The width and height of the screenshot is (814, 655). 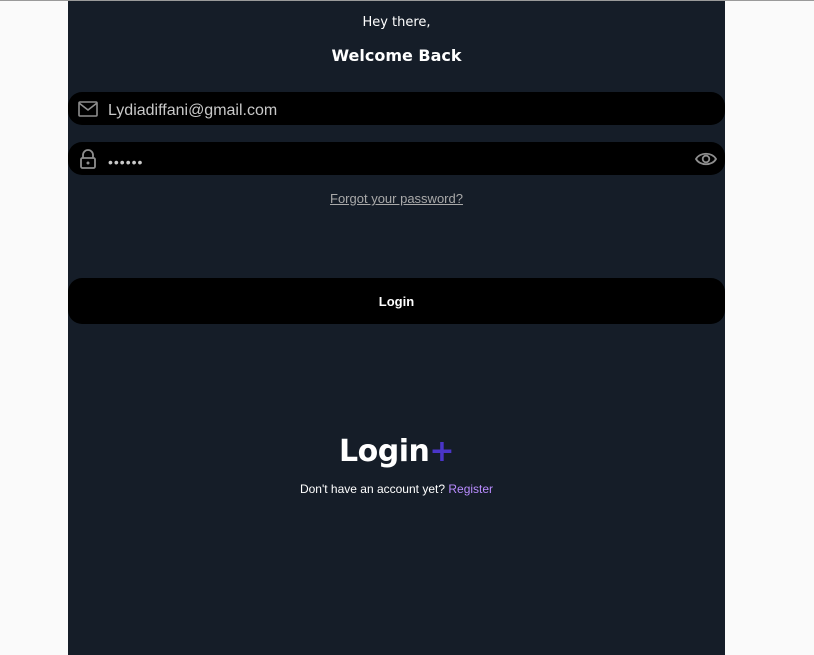 I want to click on page-title: Welcome Back, so click(x=396, y=55).